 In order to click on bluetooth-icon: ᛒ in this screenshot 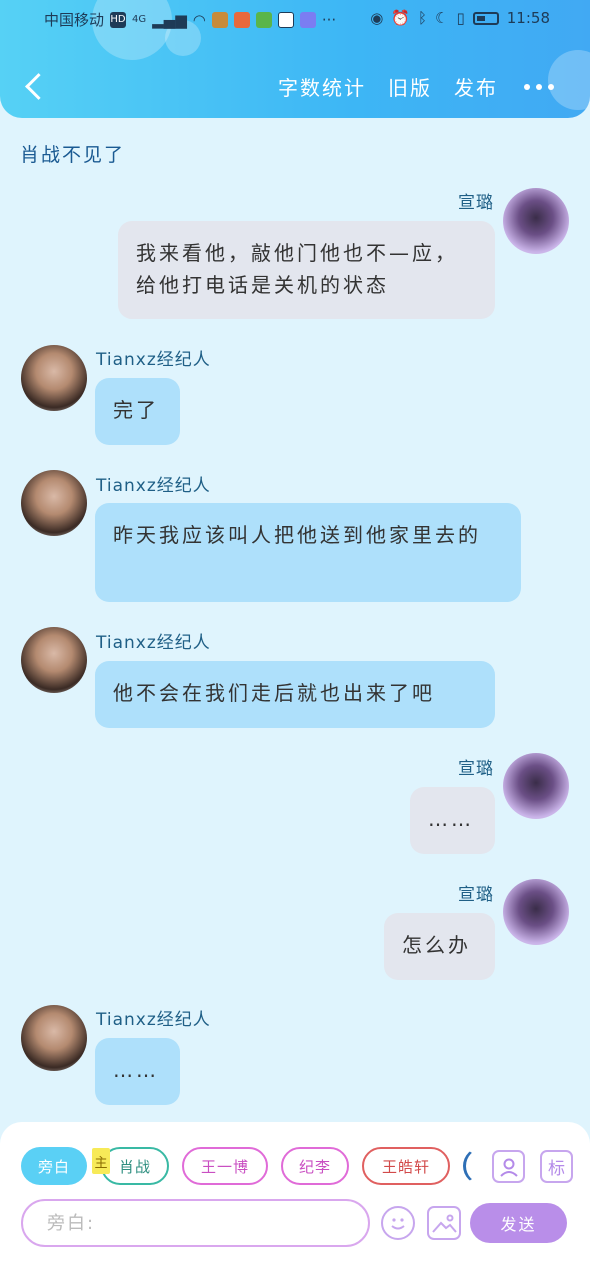, I will do `click(423, 18)`.